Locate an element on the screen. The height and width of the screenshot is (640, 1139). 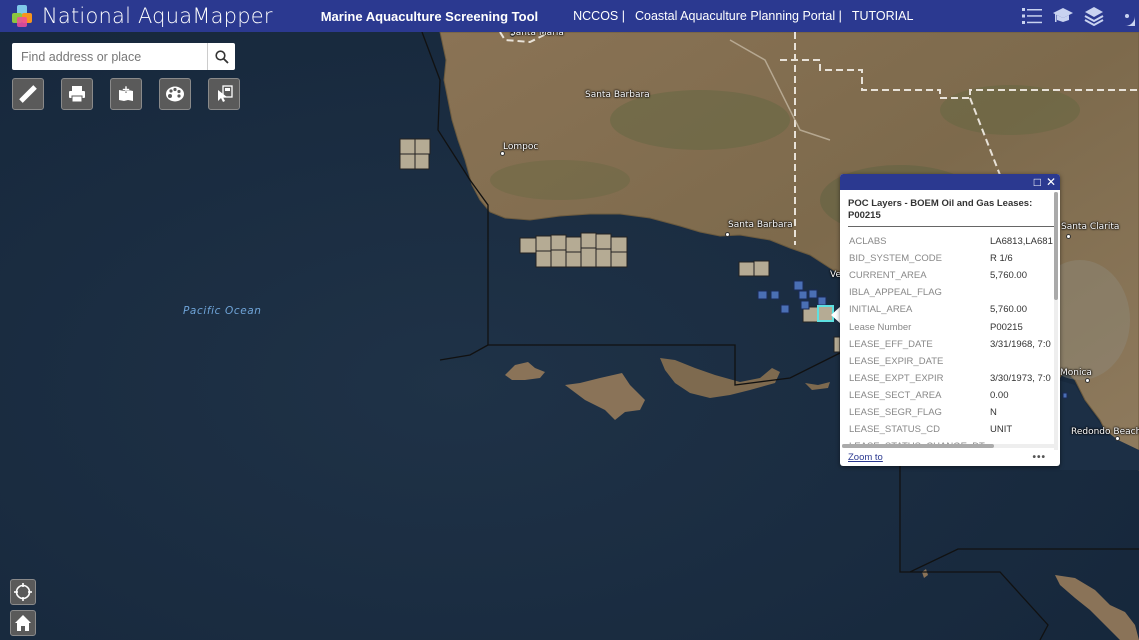
noaa-logo-icon is located at coordinates (1125, 16).